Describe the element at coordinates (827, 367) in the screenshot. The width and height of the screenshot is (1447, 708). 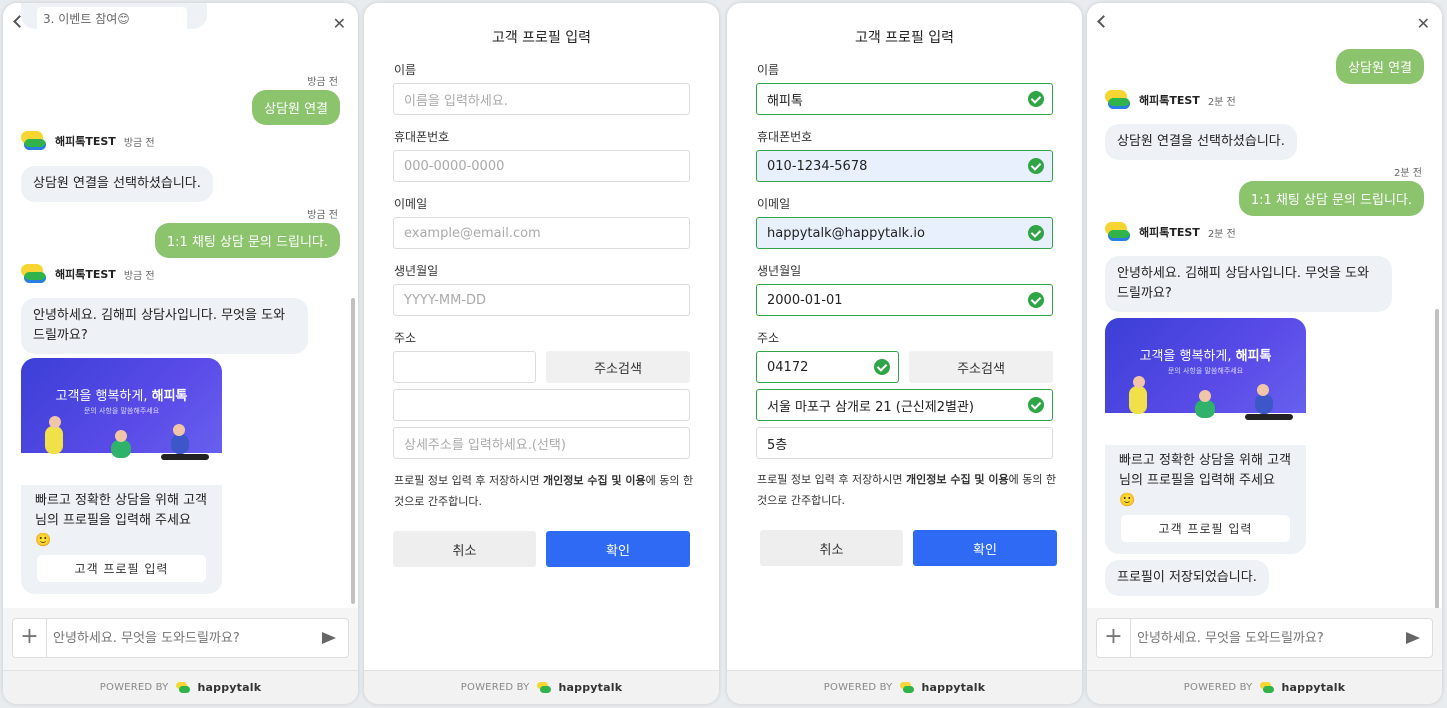
I see `zip-field: 04172` at that location.